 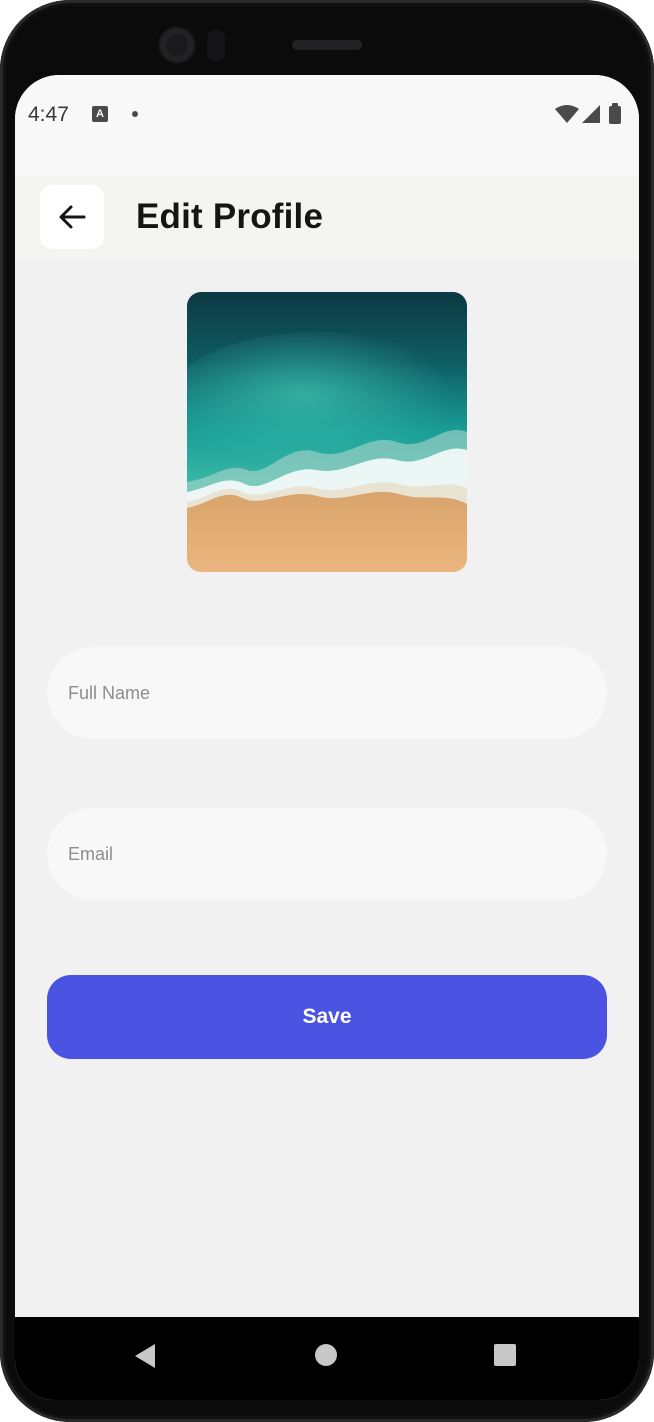 I want to click on cell-signal-icon, so click(x=591, y=114).